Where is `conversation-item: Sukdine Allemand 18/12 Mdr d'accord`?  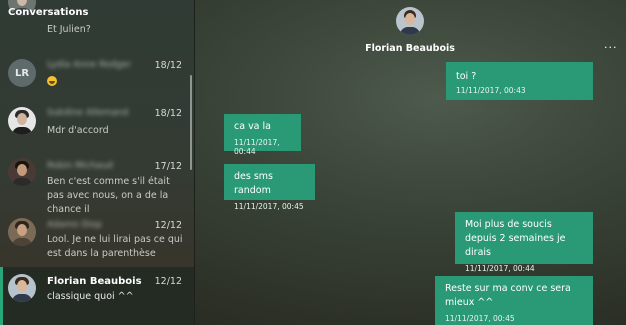 conversation-item: Sukdine Allemand 18/12 Mdr d'accord is located at coordinates (97, 120).